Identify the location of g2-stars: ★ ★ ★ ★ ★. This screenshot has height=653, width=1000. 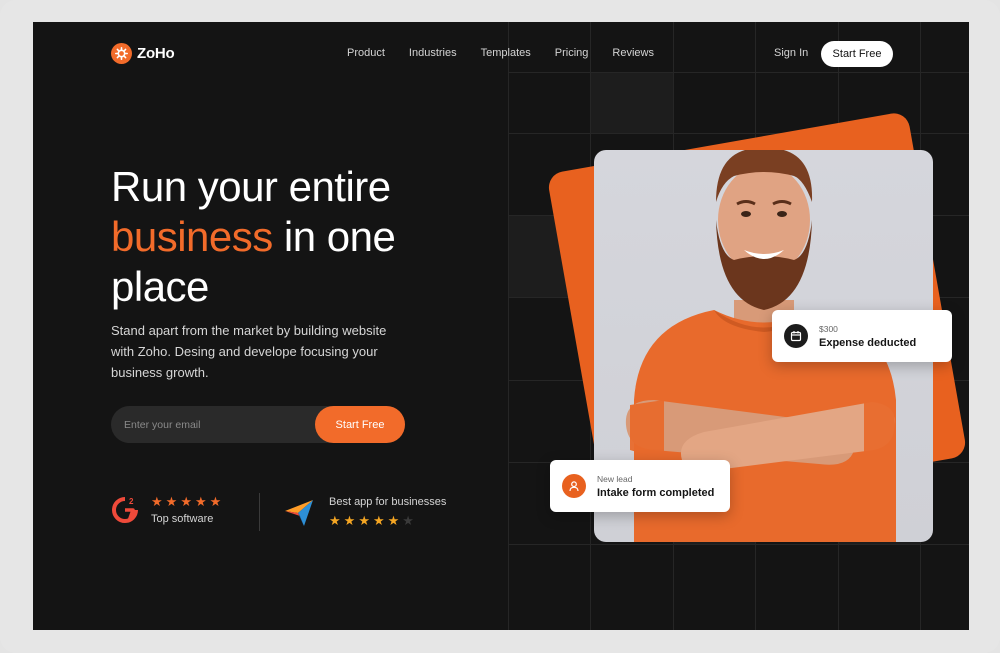
(186, 501).